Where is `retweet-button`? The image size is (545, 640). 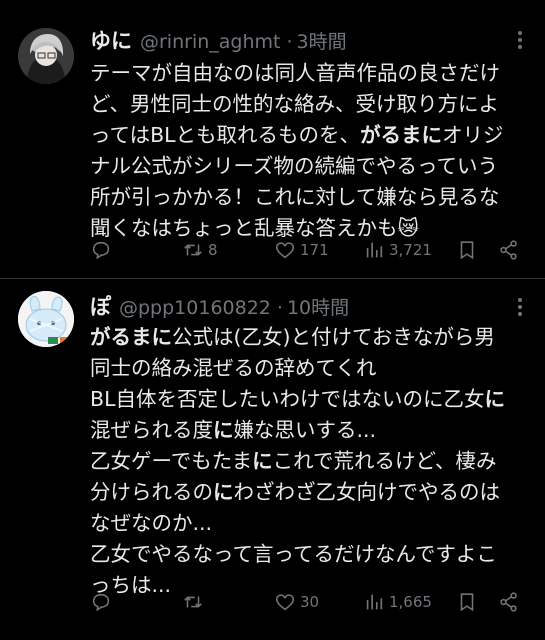
retweet-button is located at coordinates (195, 602).